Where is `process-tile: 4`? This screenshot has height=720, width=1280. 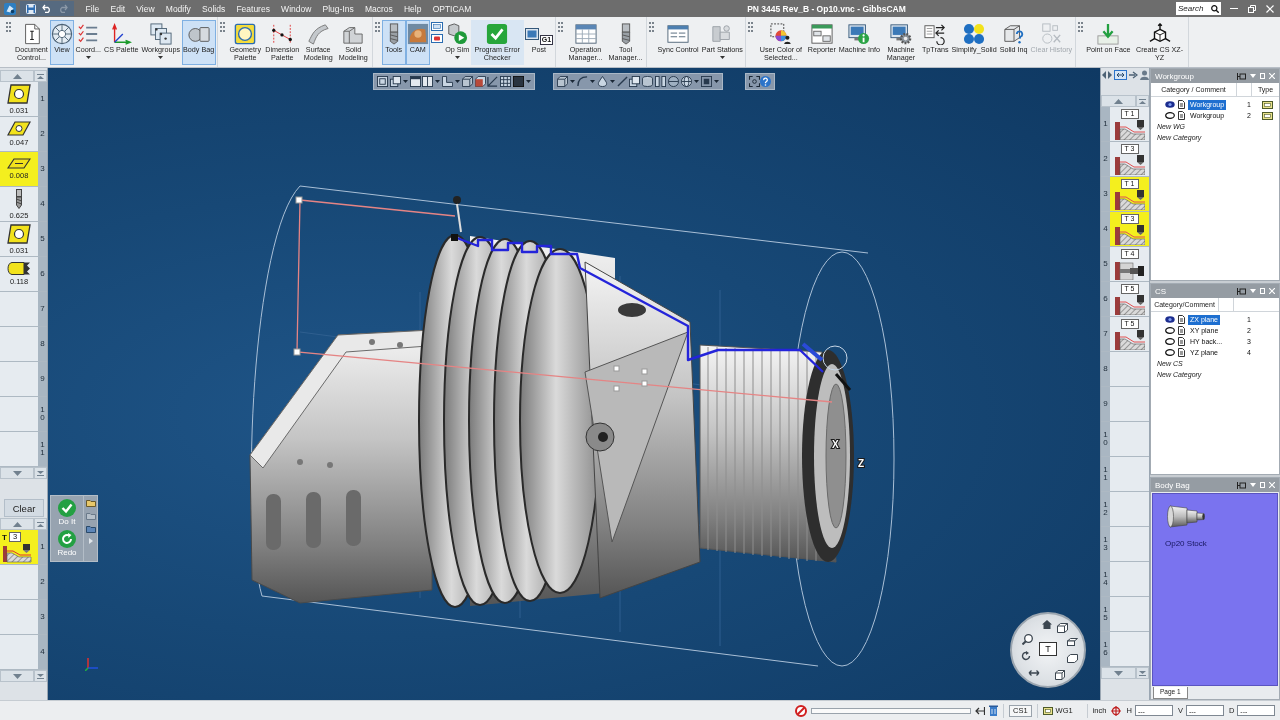 process-tile: 4 is located at coordinates (23, 652).